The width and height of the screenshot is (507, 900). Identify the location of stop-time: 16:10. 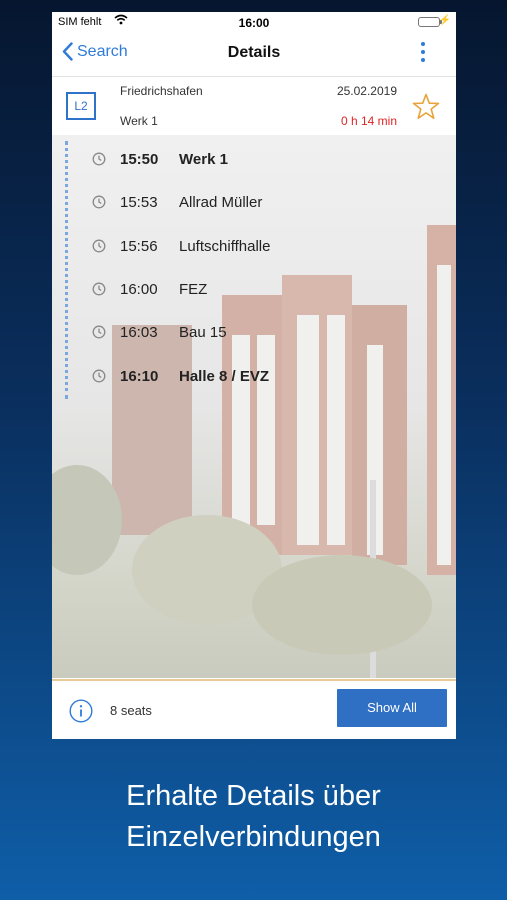
(139, 376).